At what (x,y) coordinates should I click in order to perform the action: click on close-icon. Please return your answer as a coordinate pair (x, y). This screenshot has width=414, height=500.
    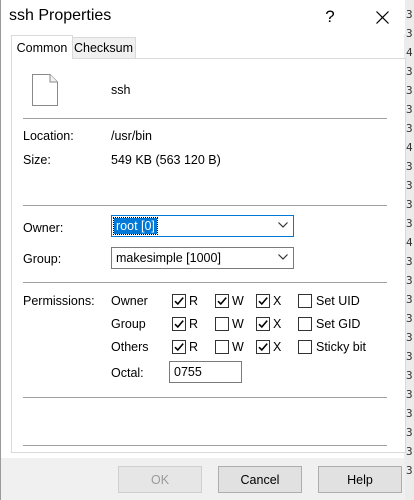
    Looking at the image, I should click on (382, 17).